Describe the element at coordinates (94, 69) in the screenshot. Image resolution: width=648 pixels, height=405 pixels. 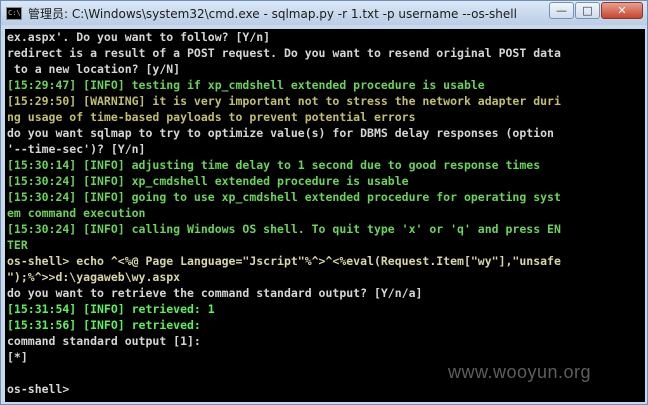
I see `console-line: to a new location? [y/N]` at that location.